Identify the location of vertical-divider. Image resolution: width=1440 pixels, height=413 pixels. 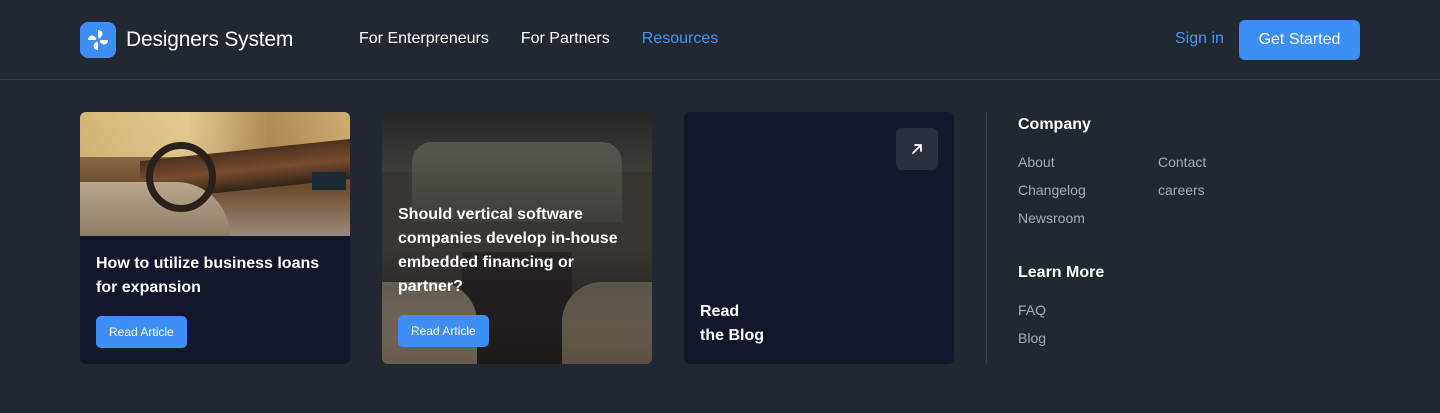
(986, 238).